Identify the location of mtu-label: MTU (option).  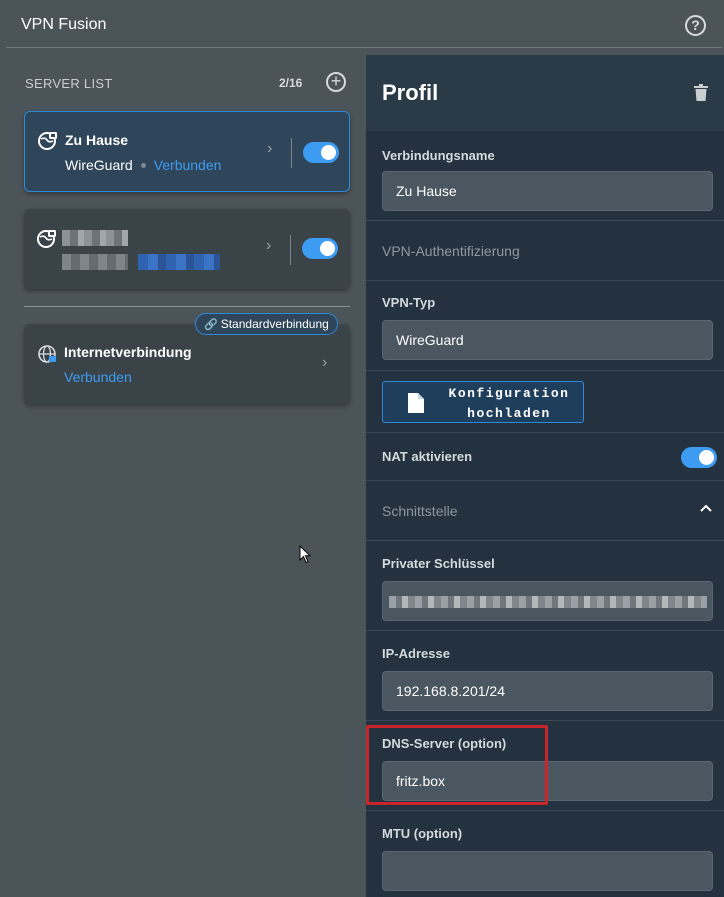
(422, 833).